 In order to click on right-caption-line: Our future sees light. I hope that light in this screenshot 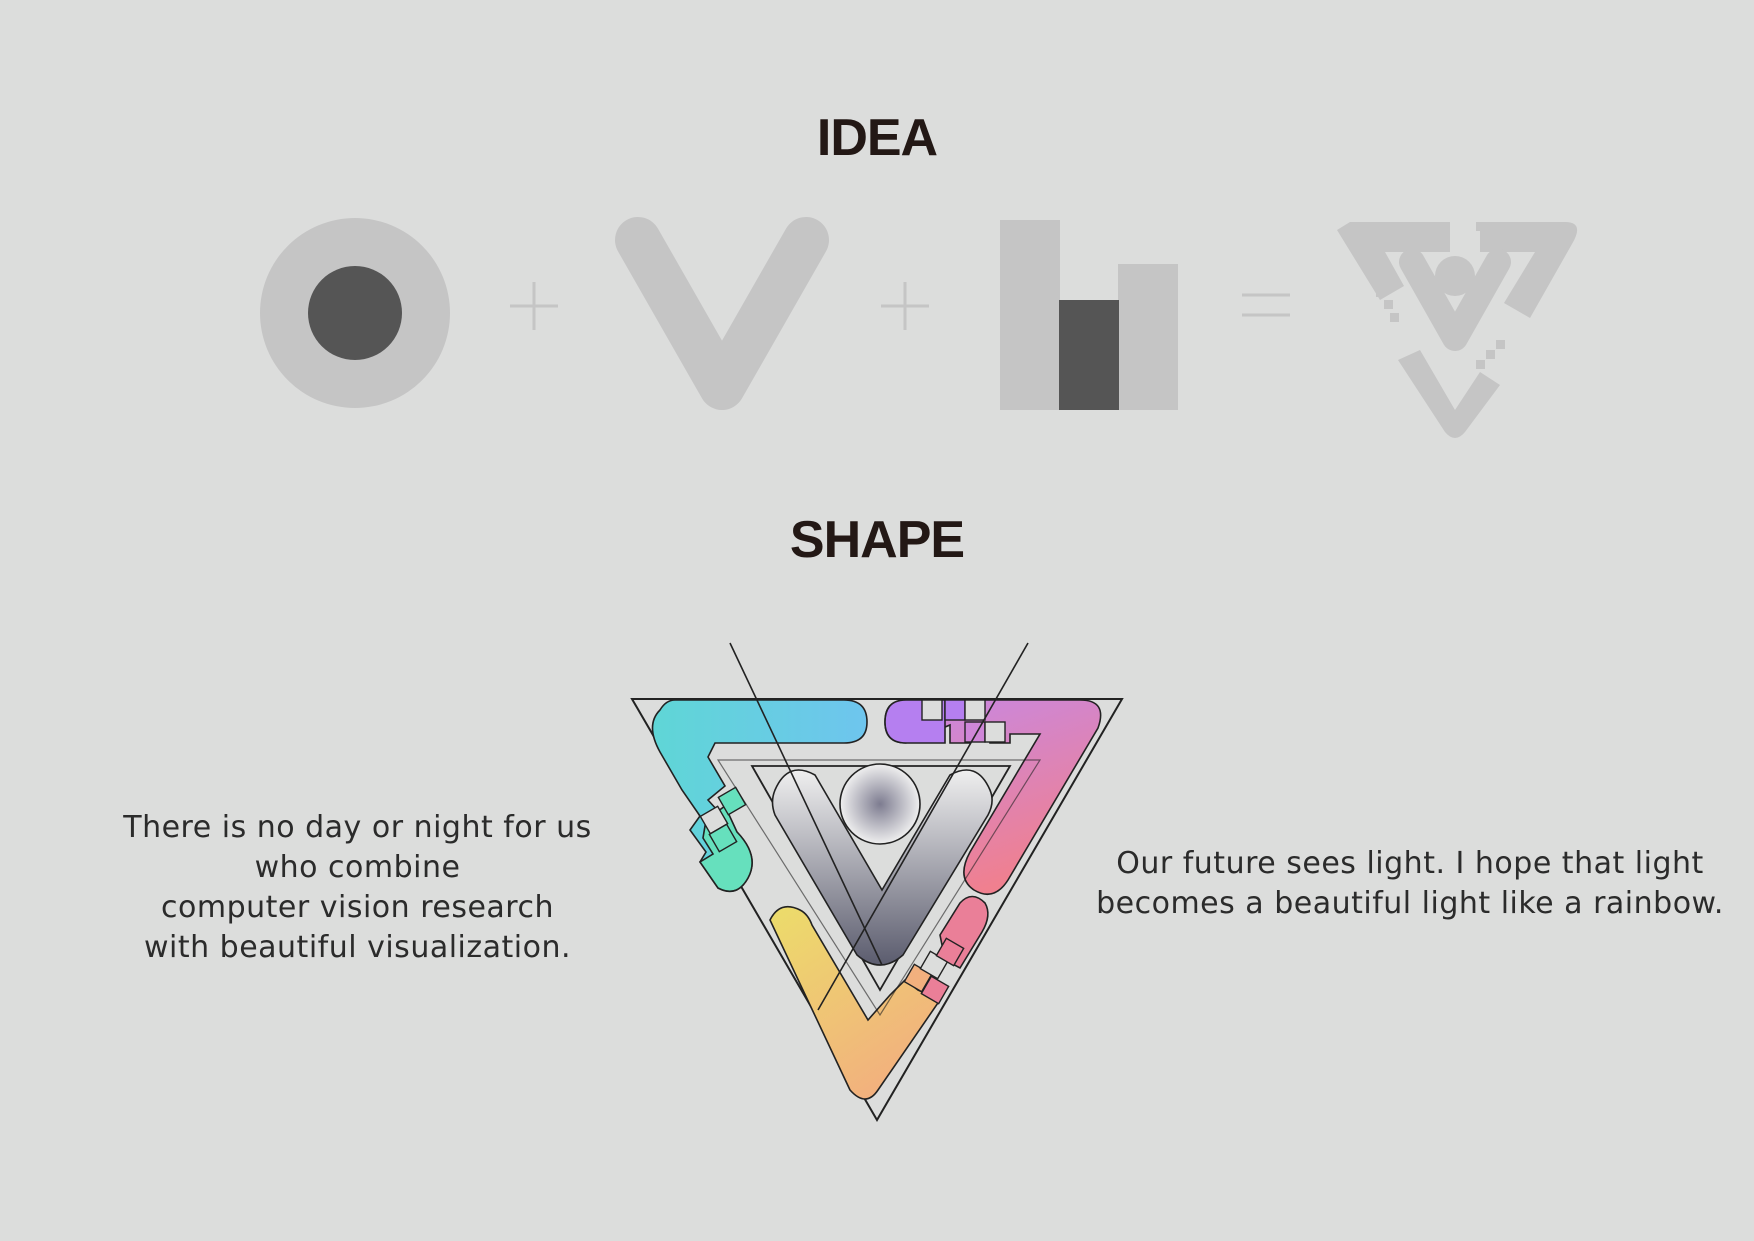, I will do `click(1410, 863)`.